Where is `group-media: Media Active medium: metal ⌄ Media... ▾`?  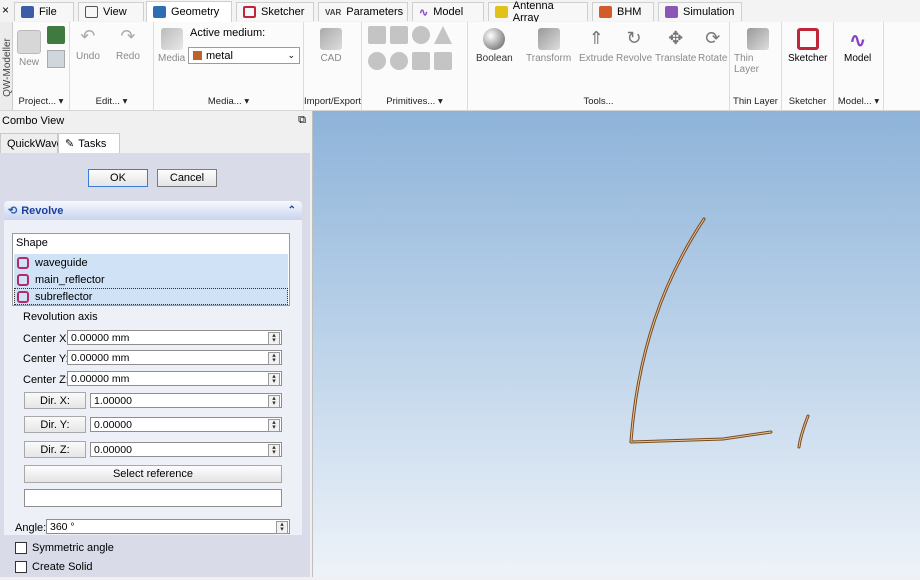 group-media: Media Active medium: metal ⌄ Media... ▾ is located at coordinates (229, 66).